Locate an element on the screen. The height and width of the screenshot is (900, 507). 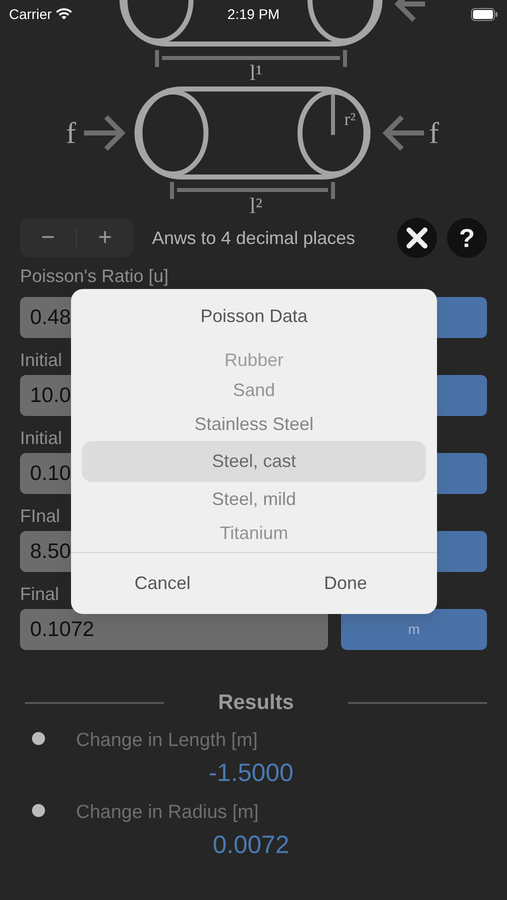
carrier-label: Carrier is located at coordinates (30, 14).